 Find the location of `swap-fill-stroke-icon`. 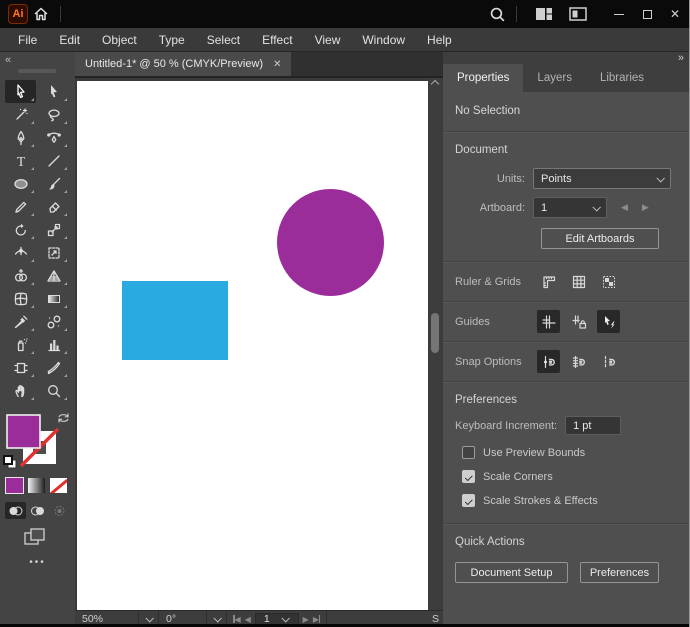

swap-fill-stroke-icon is located at coordinates (63, 419).